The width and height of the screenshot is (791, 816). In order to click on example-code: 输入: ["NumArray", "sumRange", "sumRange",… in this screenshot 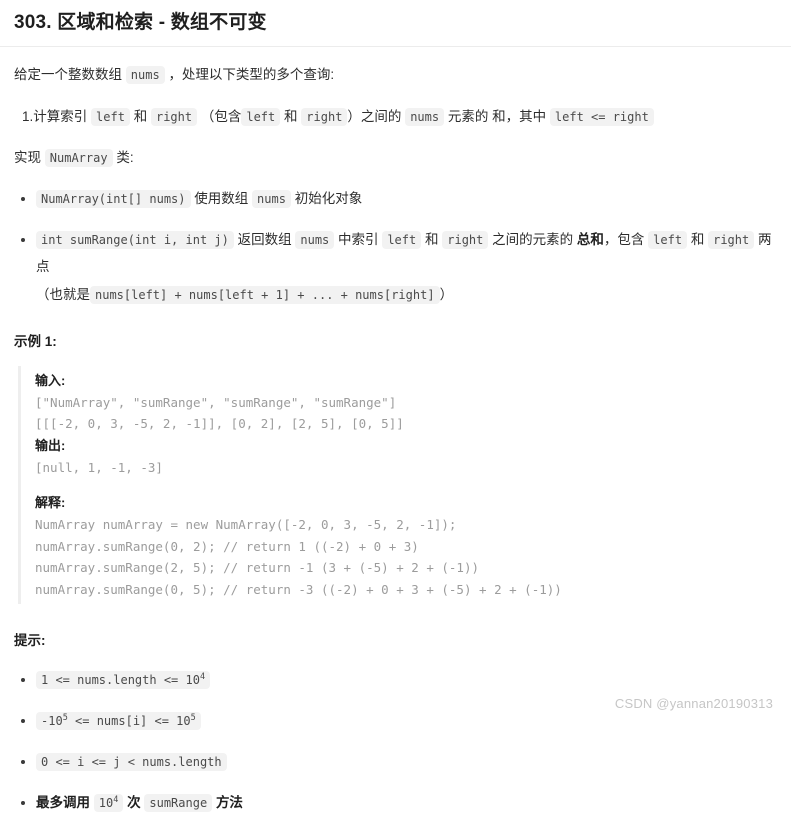, I will do `click(406, 424)`.